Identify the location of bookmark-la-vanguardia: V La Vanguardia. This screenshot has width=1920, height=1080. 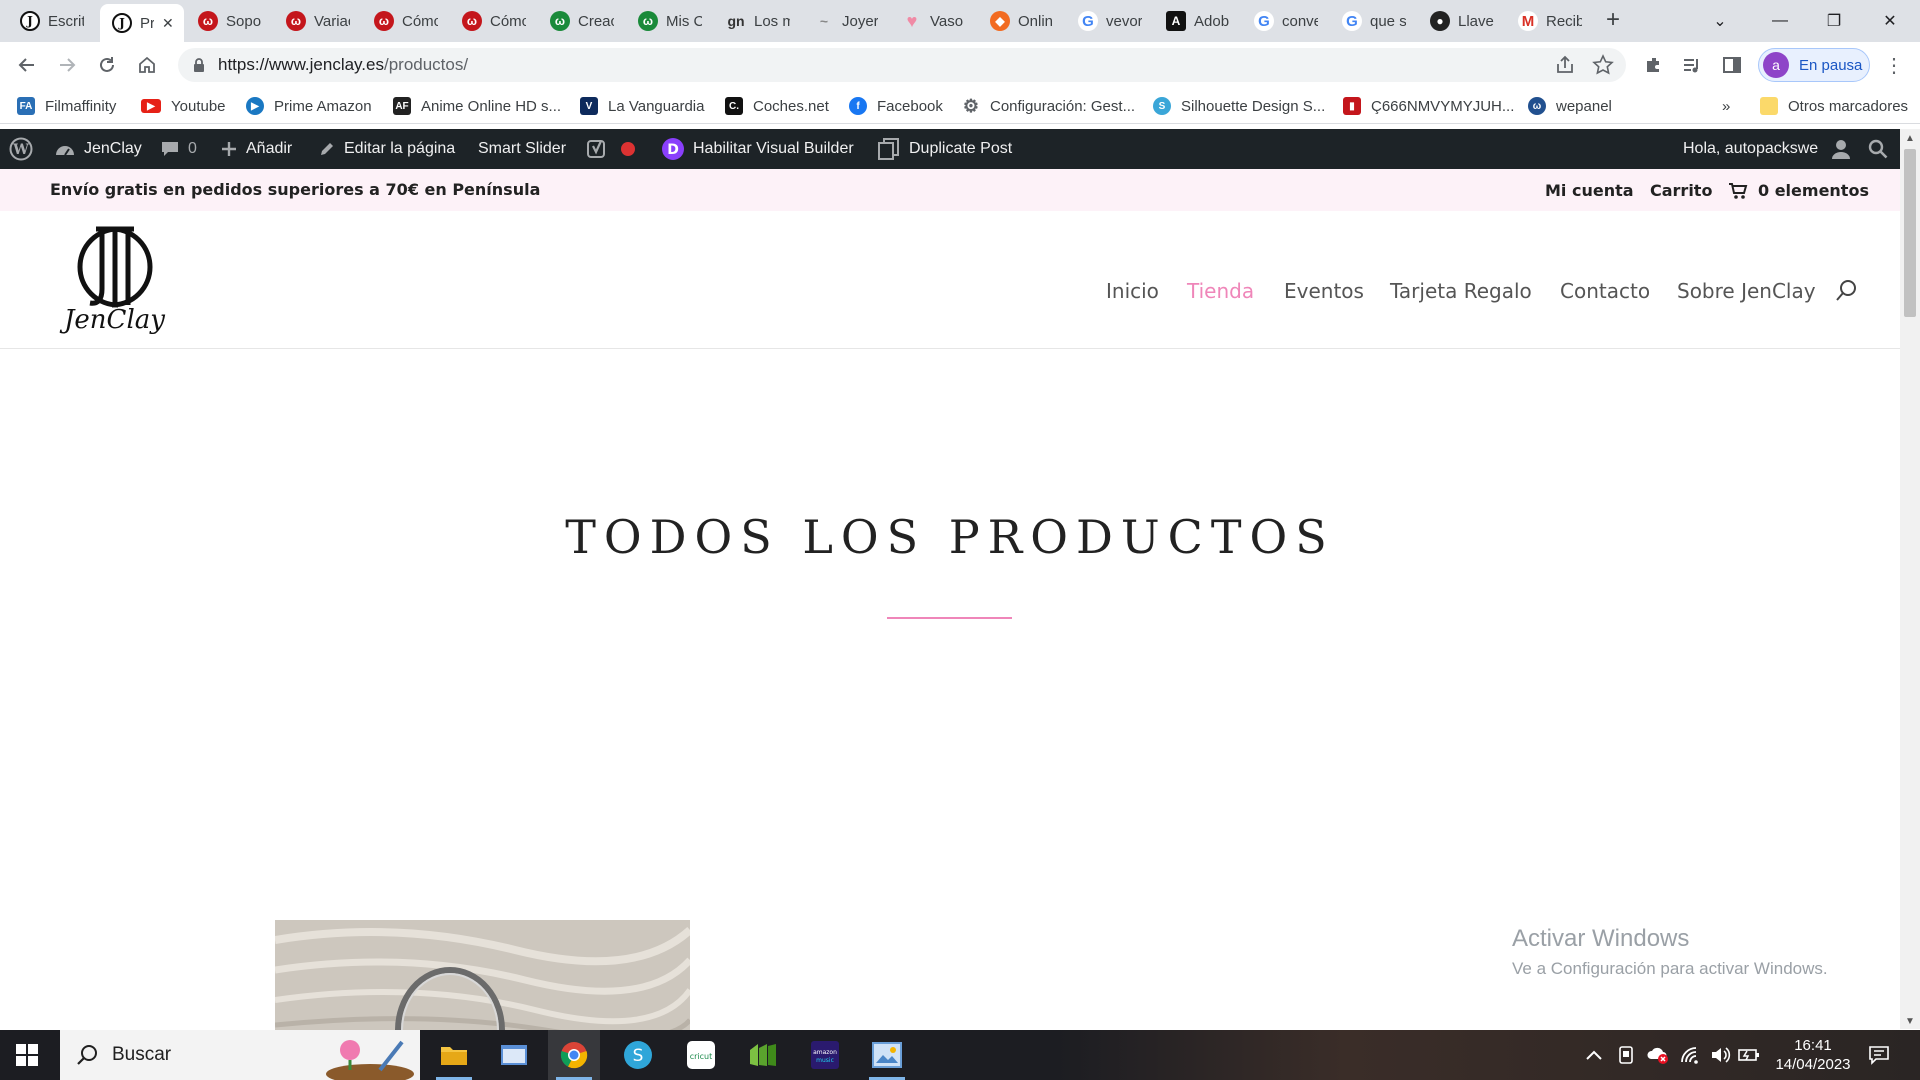
(642, 106).